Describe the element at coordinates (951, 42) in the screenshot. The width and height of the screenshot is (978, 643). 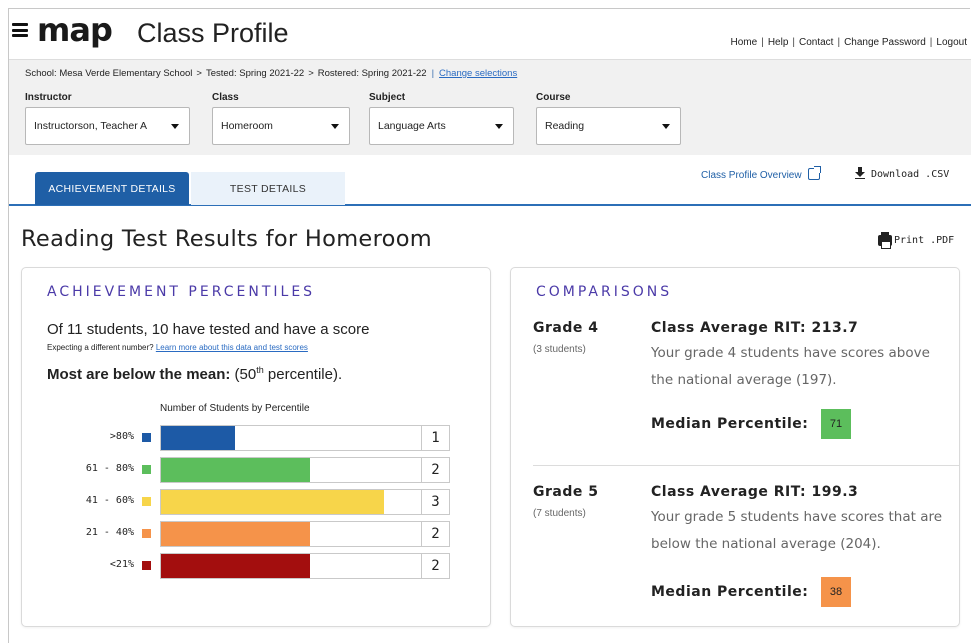
I see `logout-link: Logout` at that location.